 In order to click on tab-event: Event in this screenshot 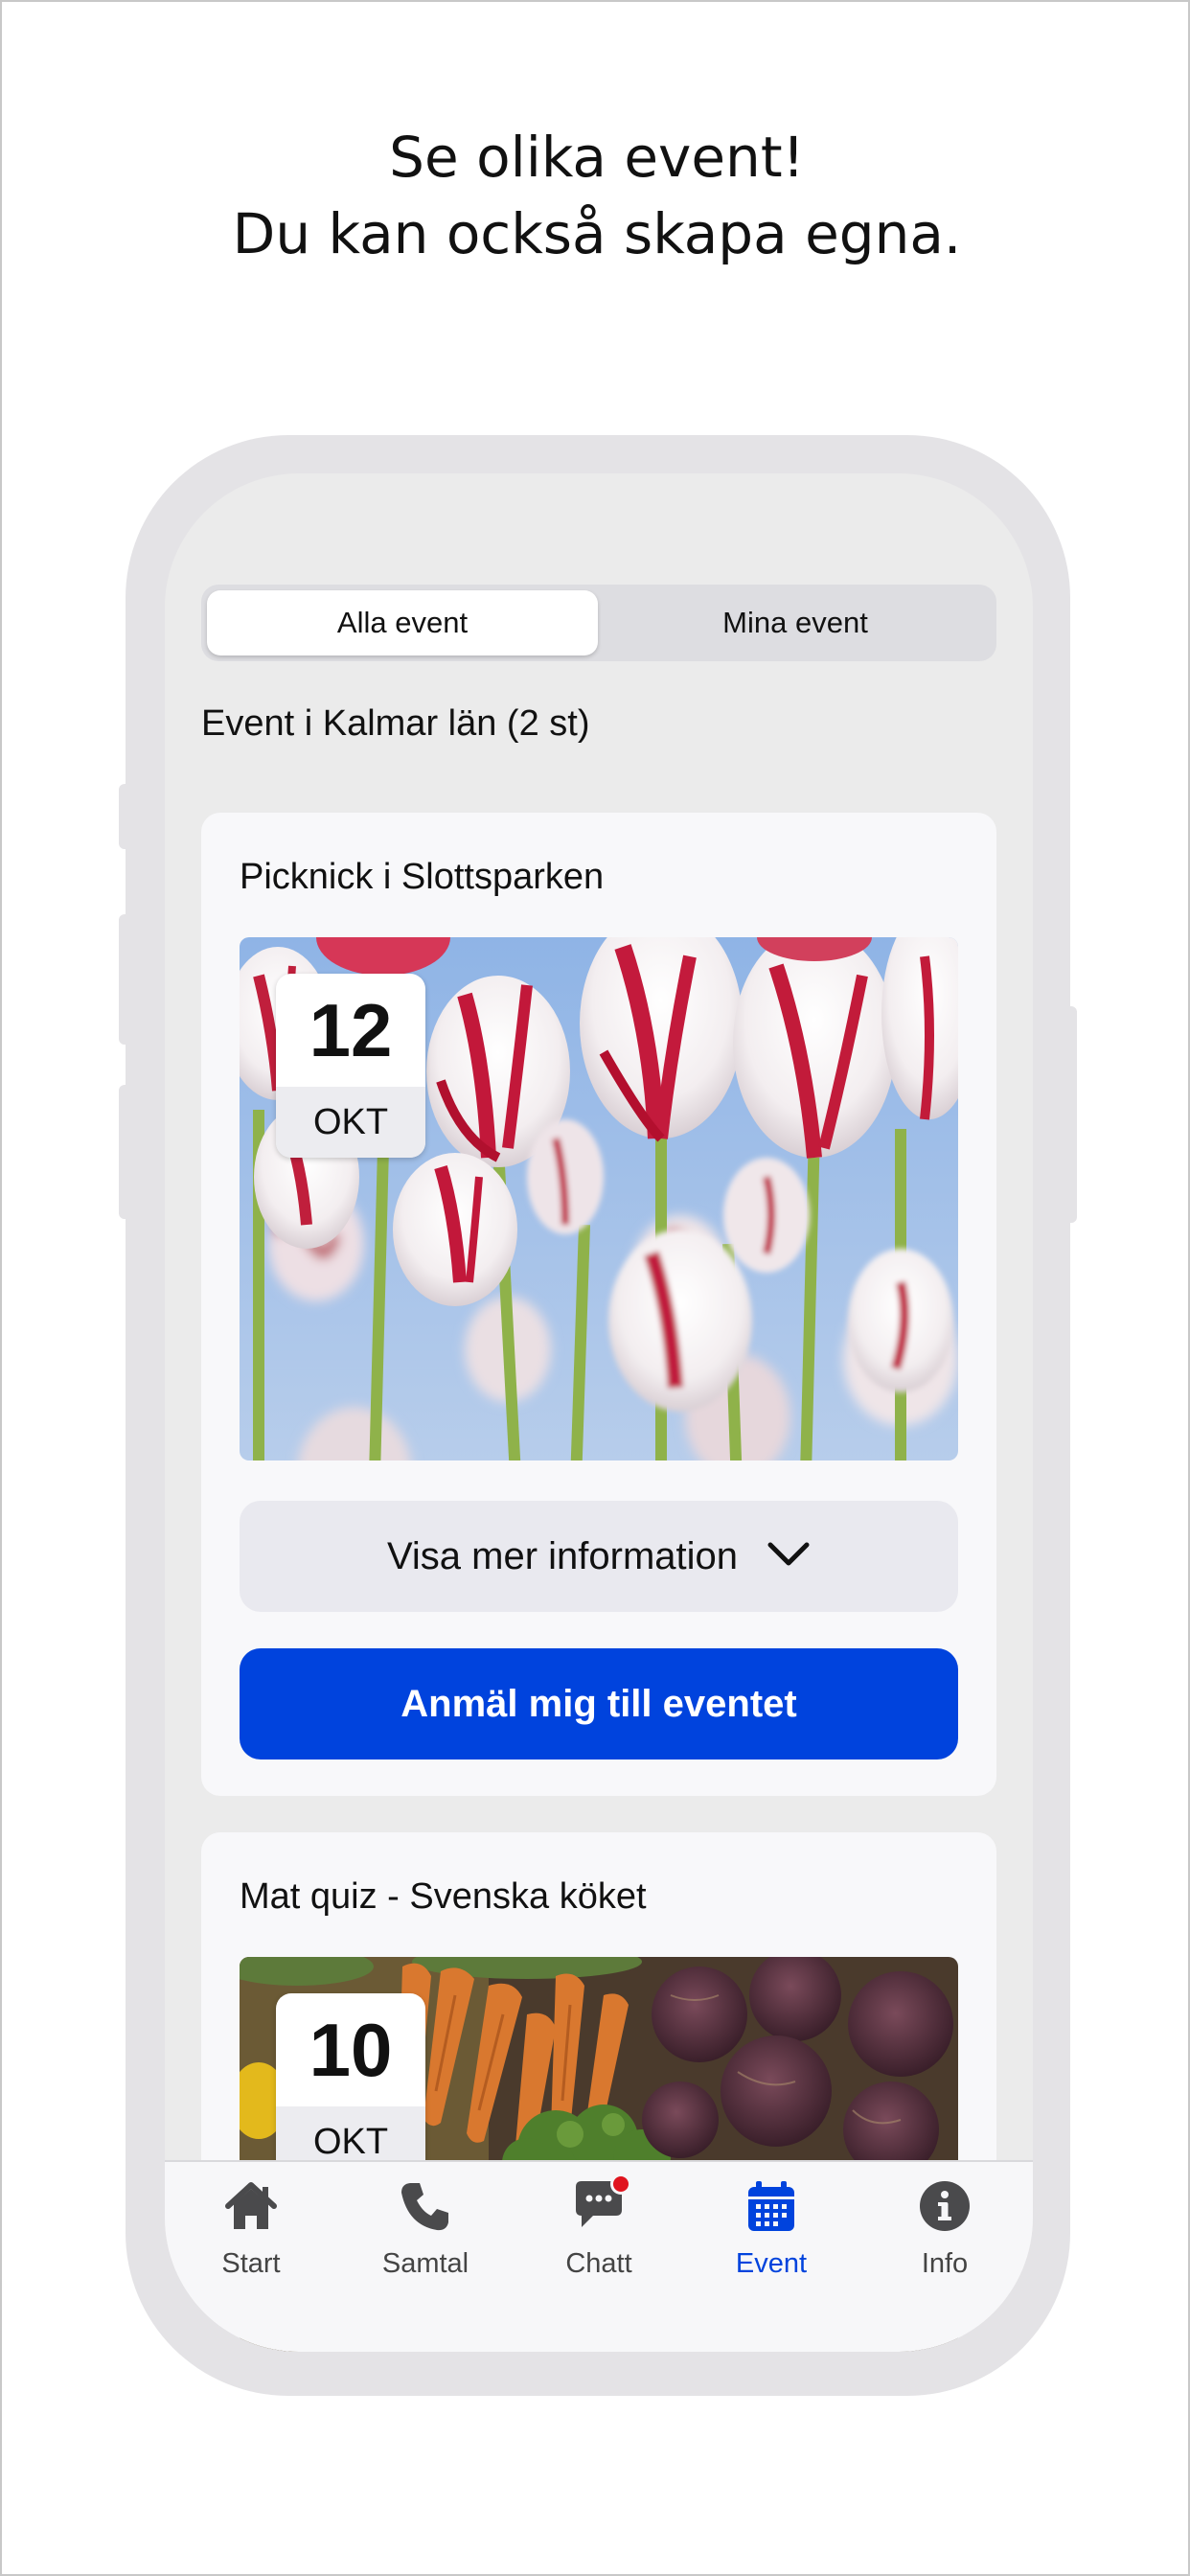, I will do `click(772, 2230)`.